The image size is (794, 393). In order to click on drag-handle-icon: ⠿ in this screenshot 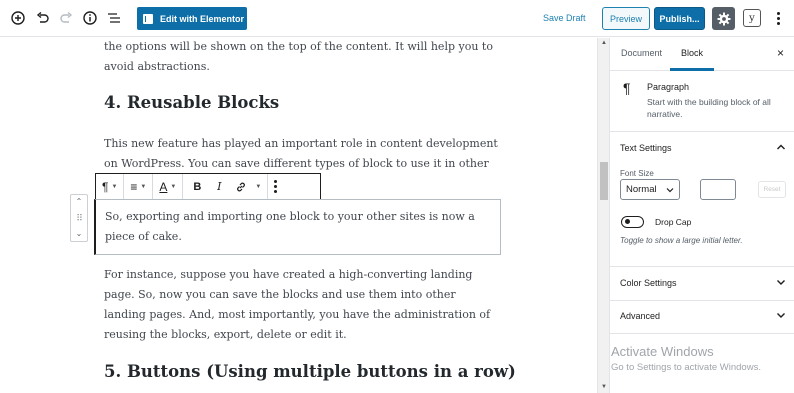, I will do `click(79, 218)`.